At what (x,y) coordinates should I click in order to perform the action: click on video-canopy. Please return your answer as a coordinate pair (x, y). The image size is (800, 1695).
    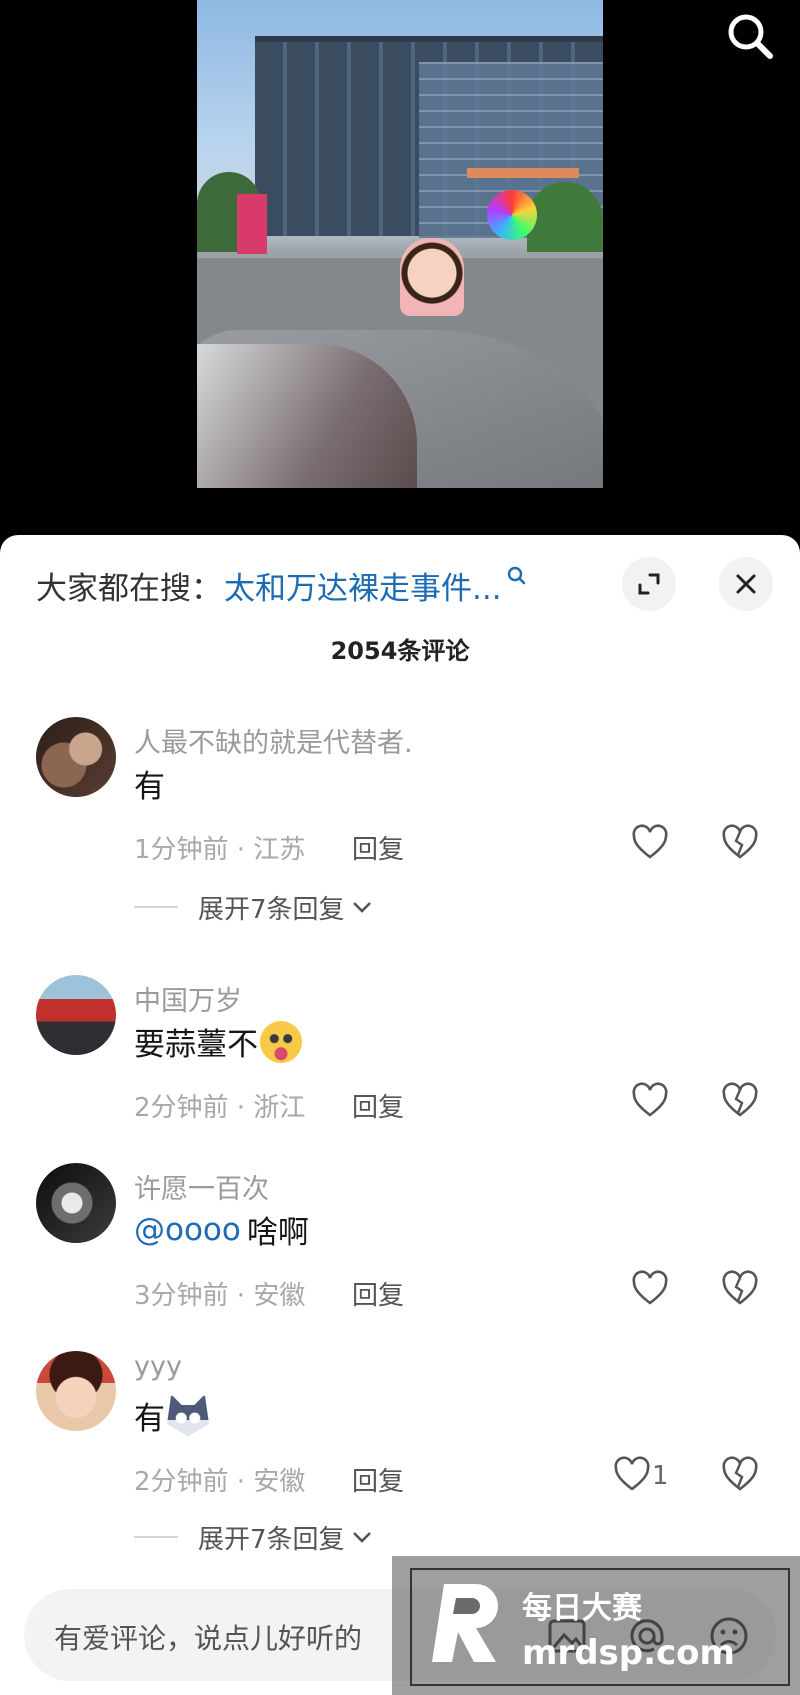
    Looking at the image, I should click on (523, 173).